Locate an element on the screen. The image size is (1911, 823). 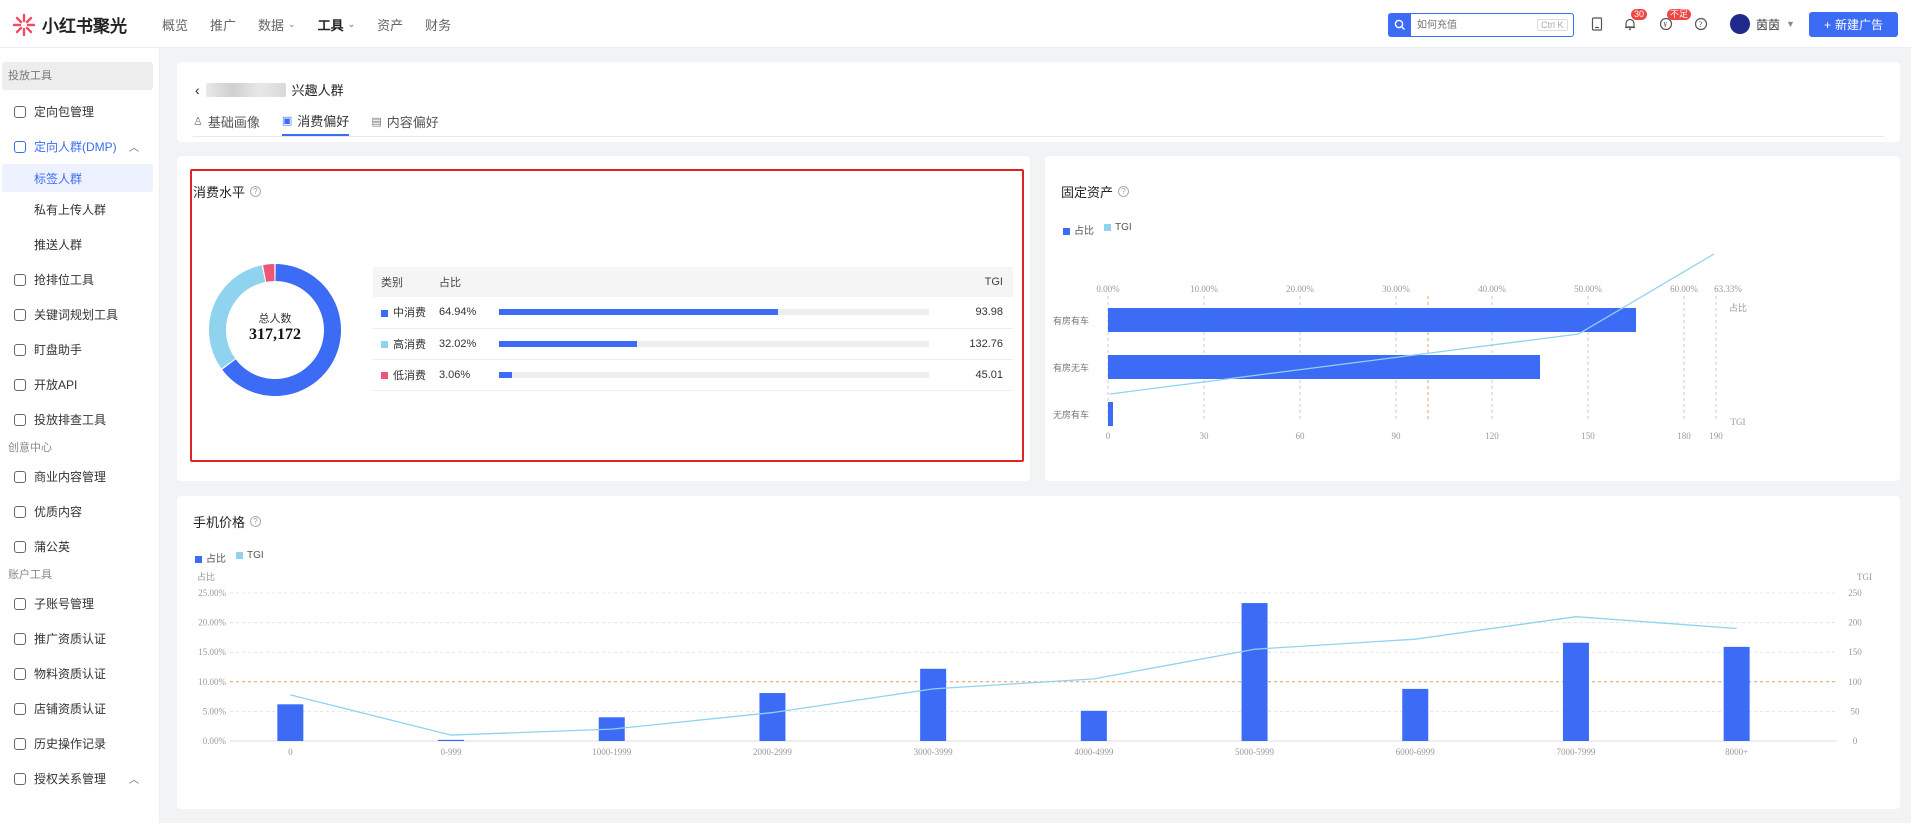
nav-item: 数据 ⌄ is located at coordinates (277, 24).